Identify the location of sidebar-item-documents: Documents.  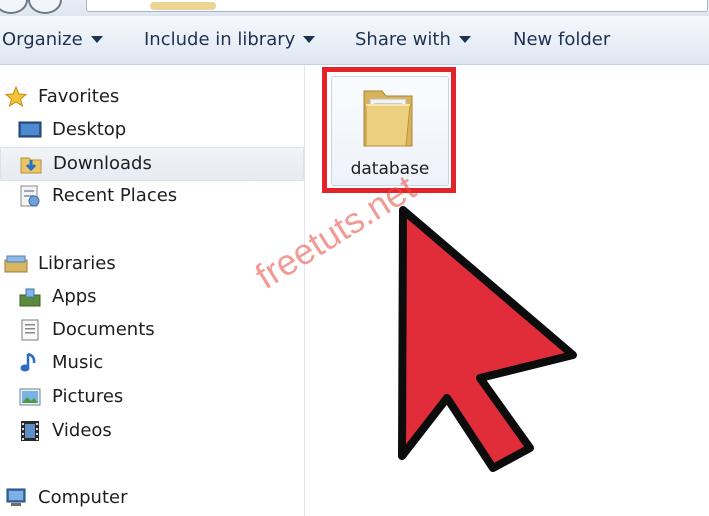
(158, 330).